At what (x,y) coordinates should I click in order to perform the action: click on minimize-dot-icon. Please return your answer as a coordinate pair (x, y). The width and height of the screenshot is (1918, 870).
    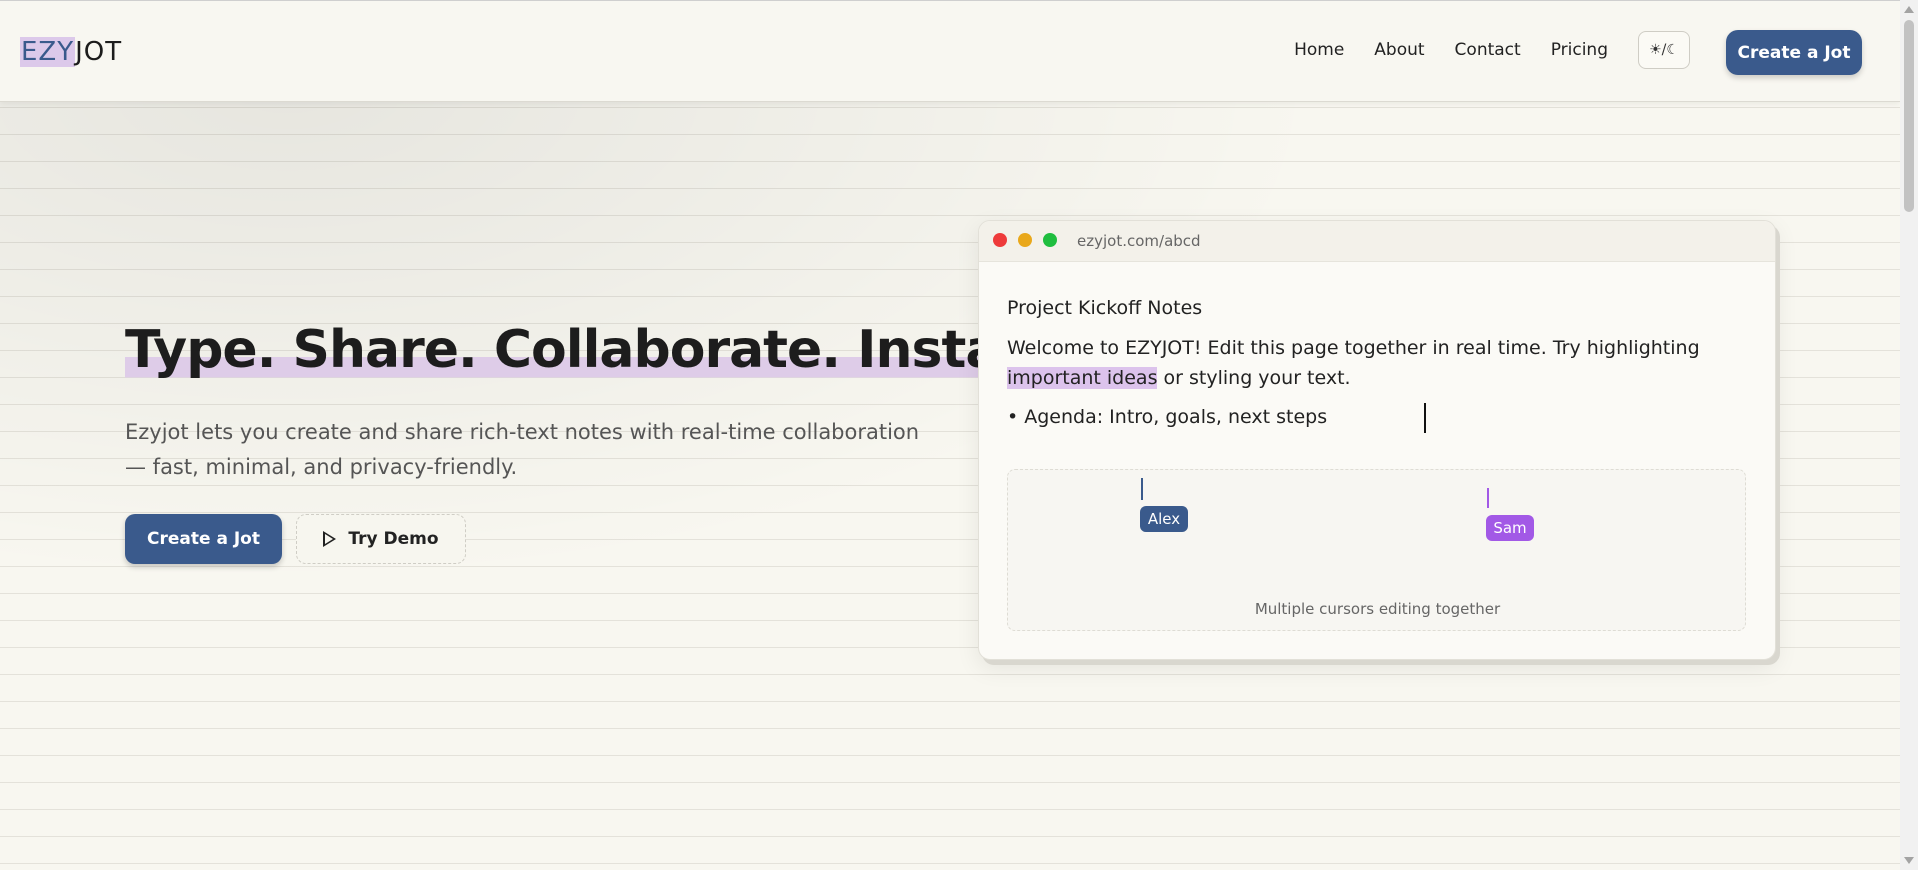
    Looking at the image, I should click on (1025, 240).